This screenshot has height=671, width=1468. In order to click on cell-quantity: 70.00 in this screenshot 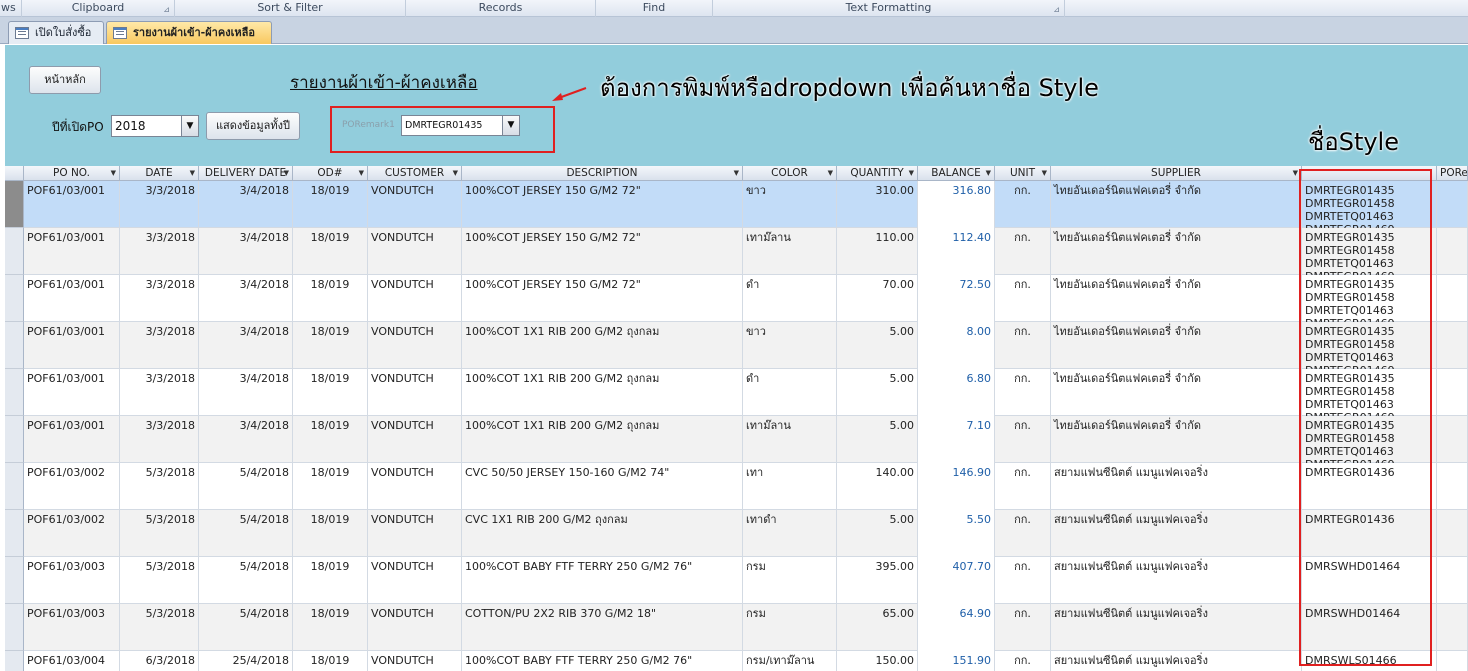, I will do `click(877, 298)`.